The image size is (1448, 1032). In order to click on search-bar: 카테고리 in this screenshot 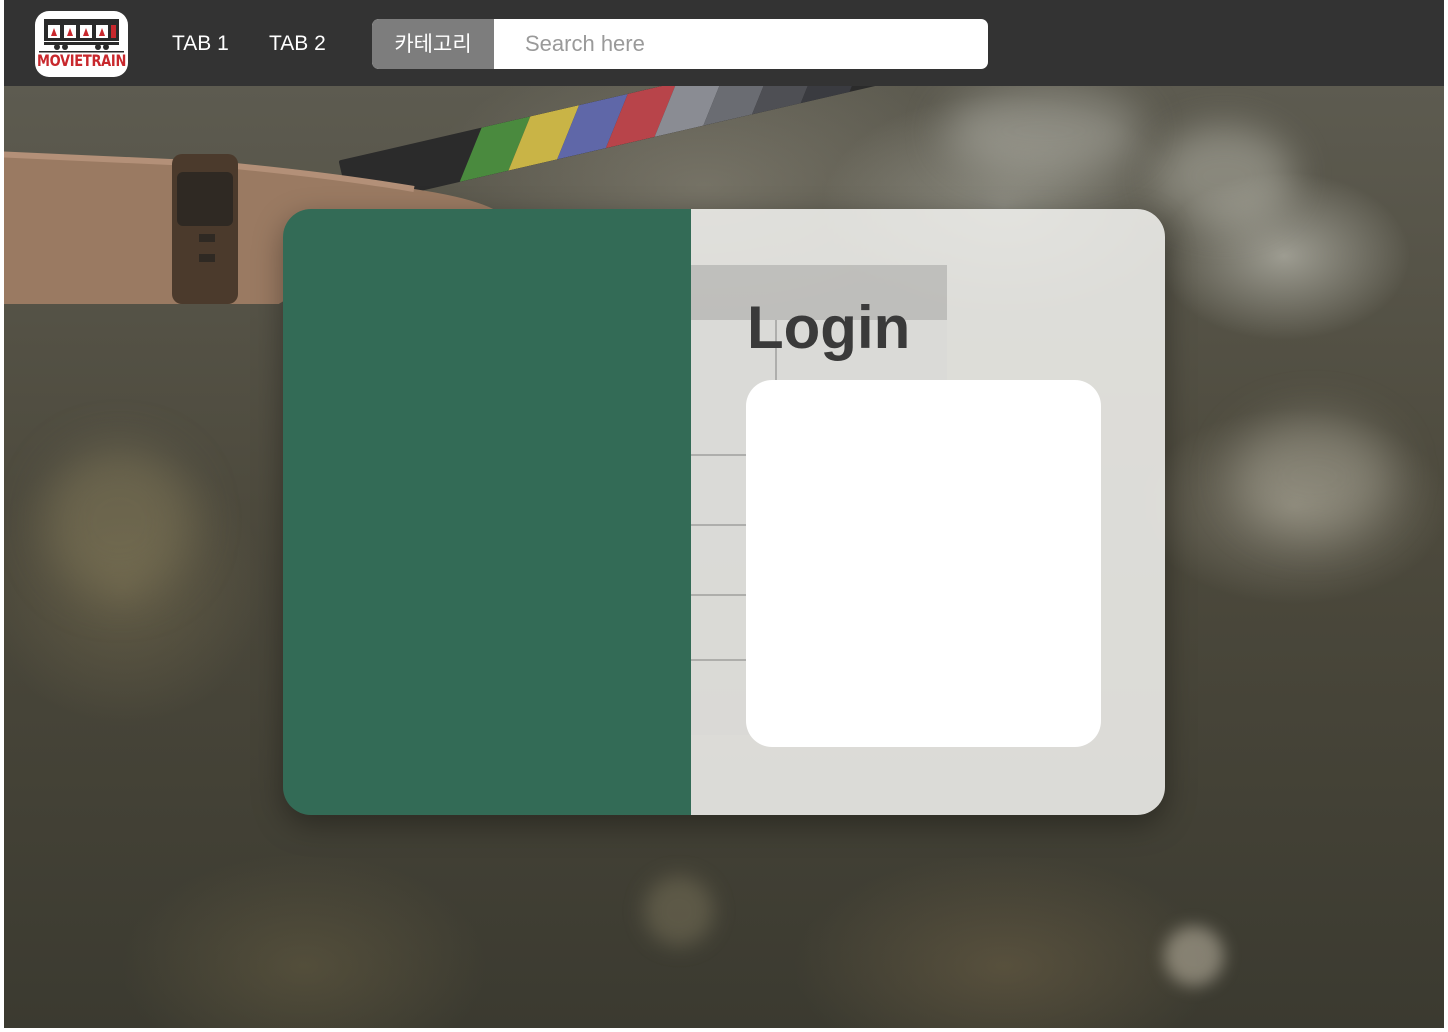, I will do `click(680, 44)`.